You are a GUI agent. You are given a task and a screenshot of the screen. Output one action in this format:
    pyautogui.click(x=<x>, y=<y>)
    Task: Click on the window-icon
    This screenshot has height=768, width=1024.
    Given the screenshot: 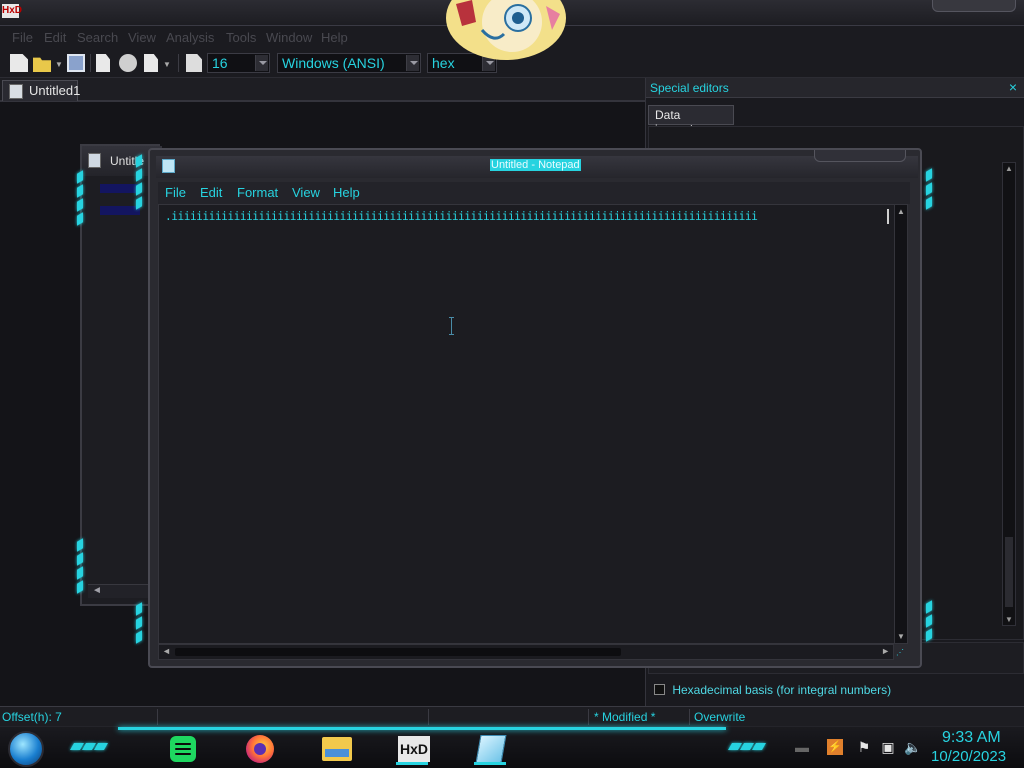 What is the action you would take?
    pyautogui.click(x=194, y=63)
    